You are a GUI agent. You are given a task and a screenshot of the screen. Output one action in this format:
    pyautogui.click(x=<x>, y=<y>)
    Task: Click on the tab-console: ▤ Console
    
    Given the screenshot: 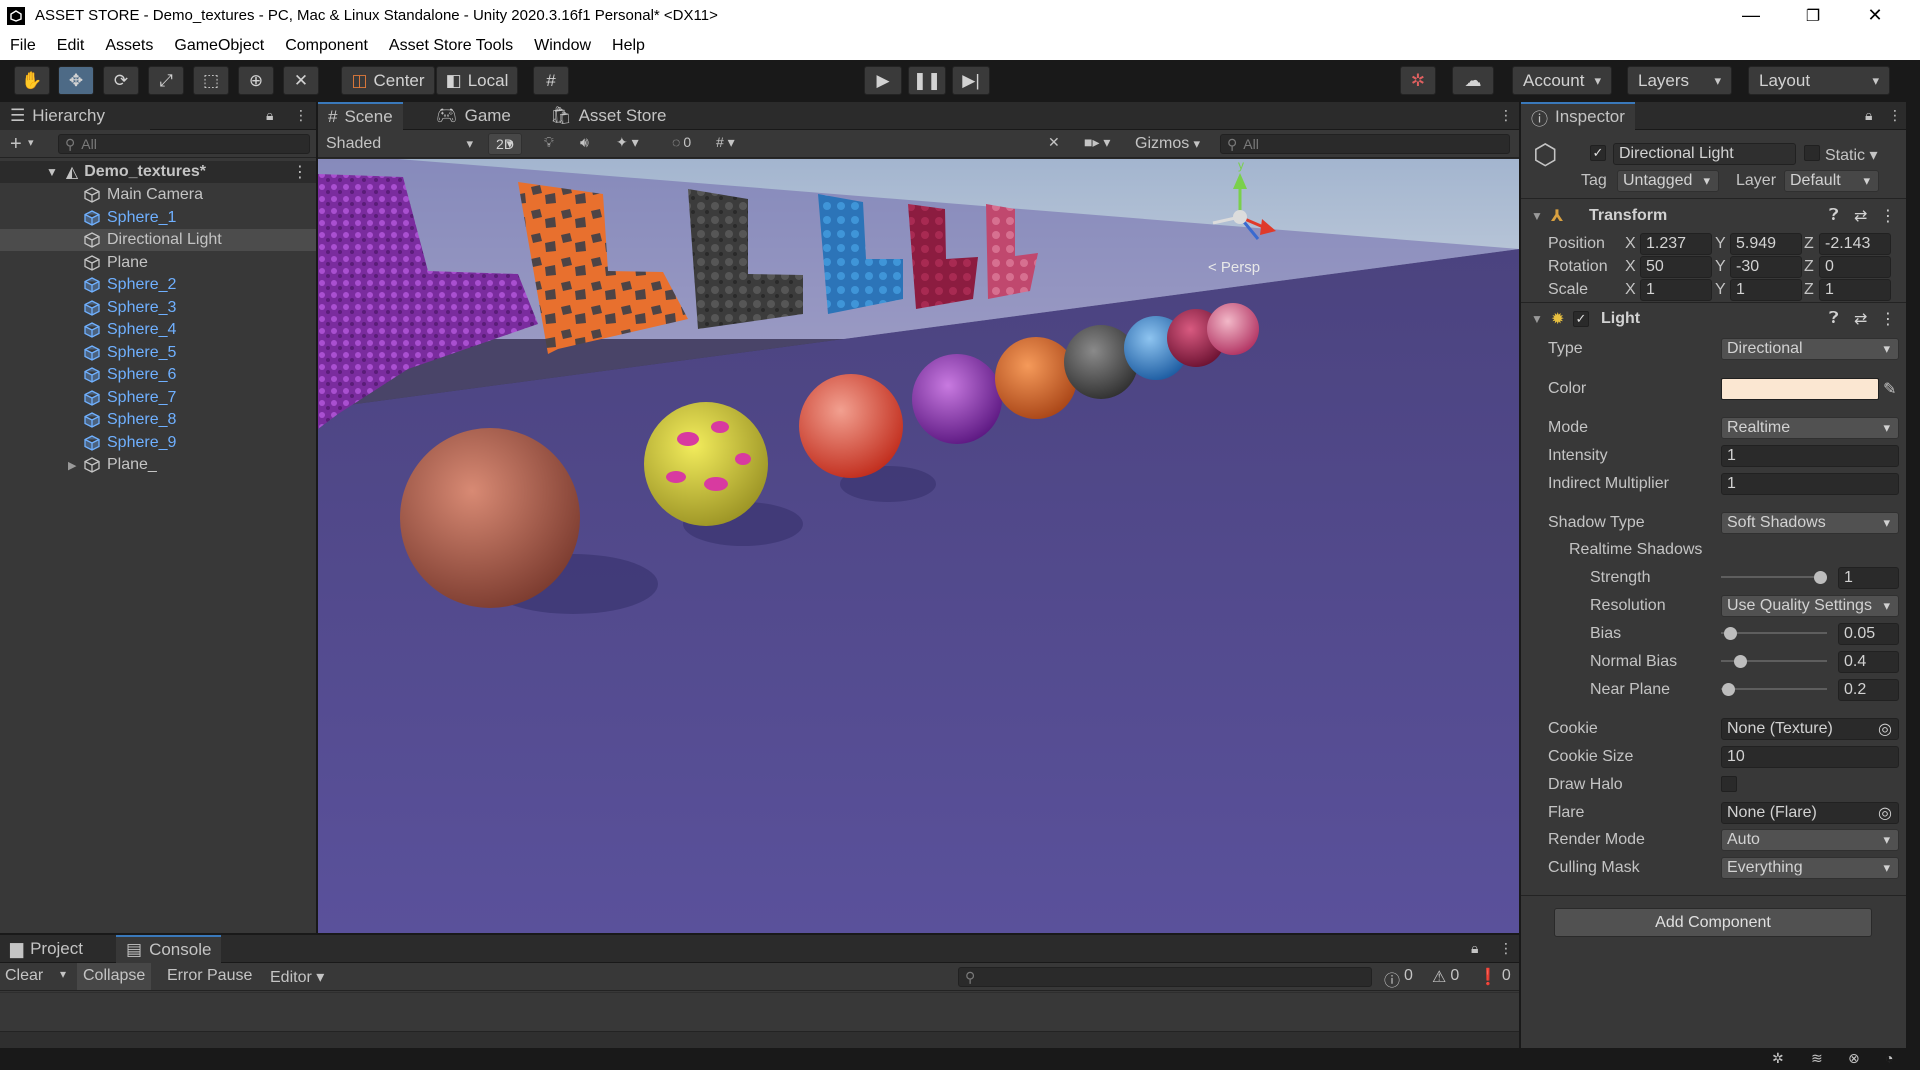 What is the action you would take?
    pyautogui.click(x=169, y=949)
    